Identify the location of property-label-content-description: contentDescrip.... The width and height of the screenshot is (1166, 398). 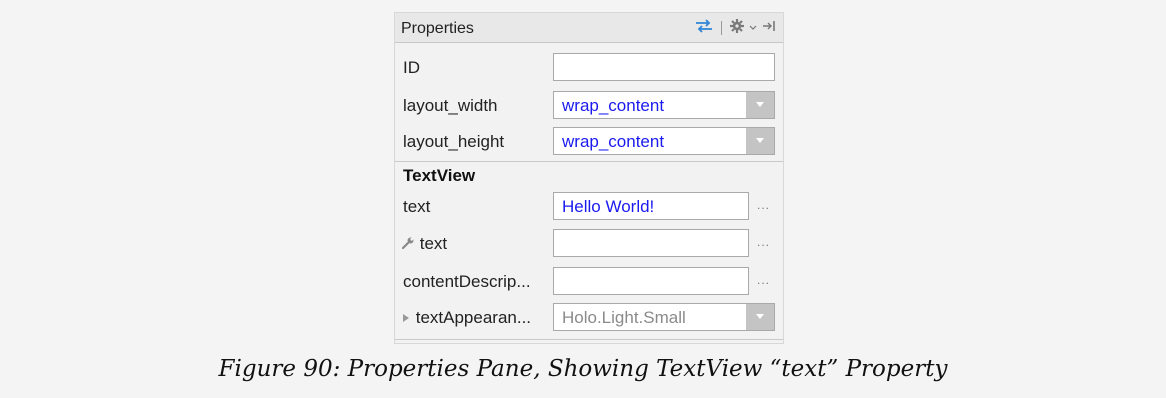
(467, 281).